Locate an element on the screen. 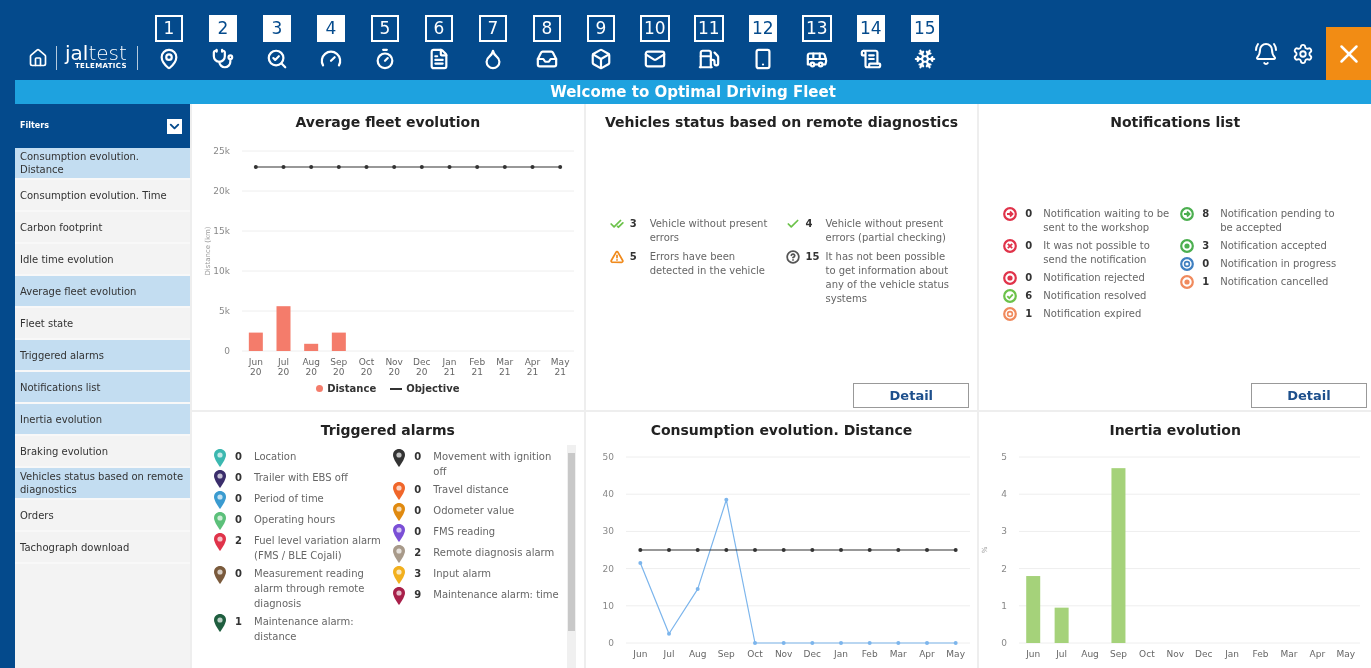 The height and width of the screenshot is (668, 1371). settings-icon is located at coordinates (1303, 54).